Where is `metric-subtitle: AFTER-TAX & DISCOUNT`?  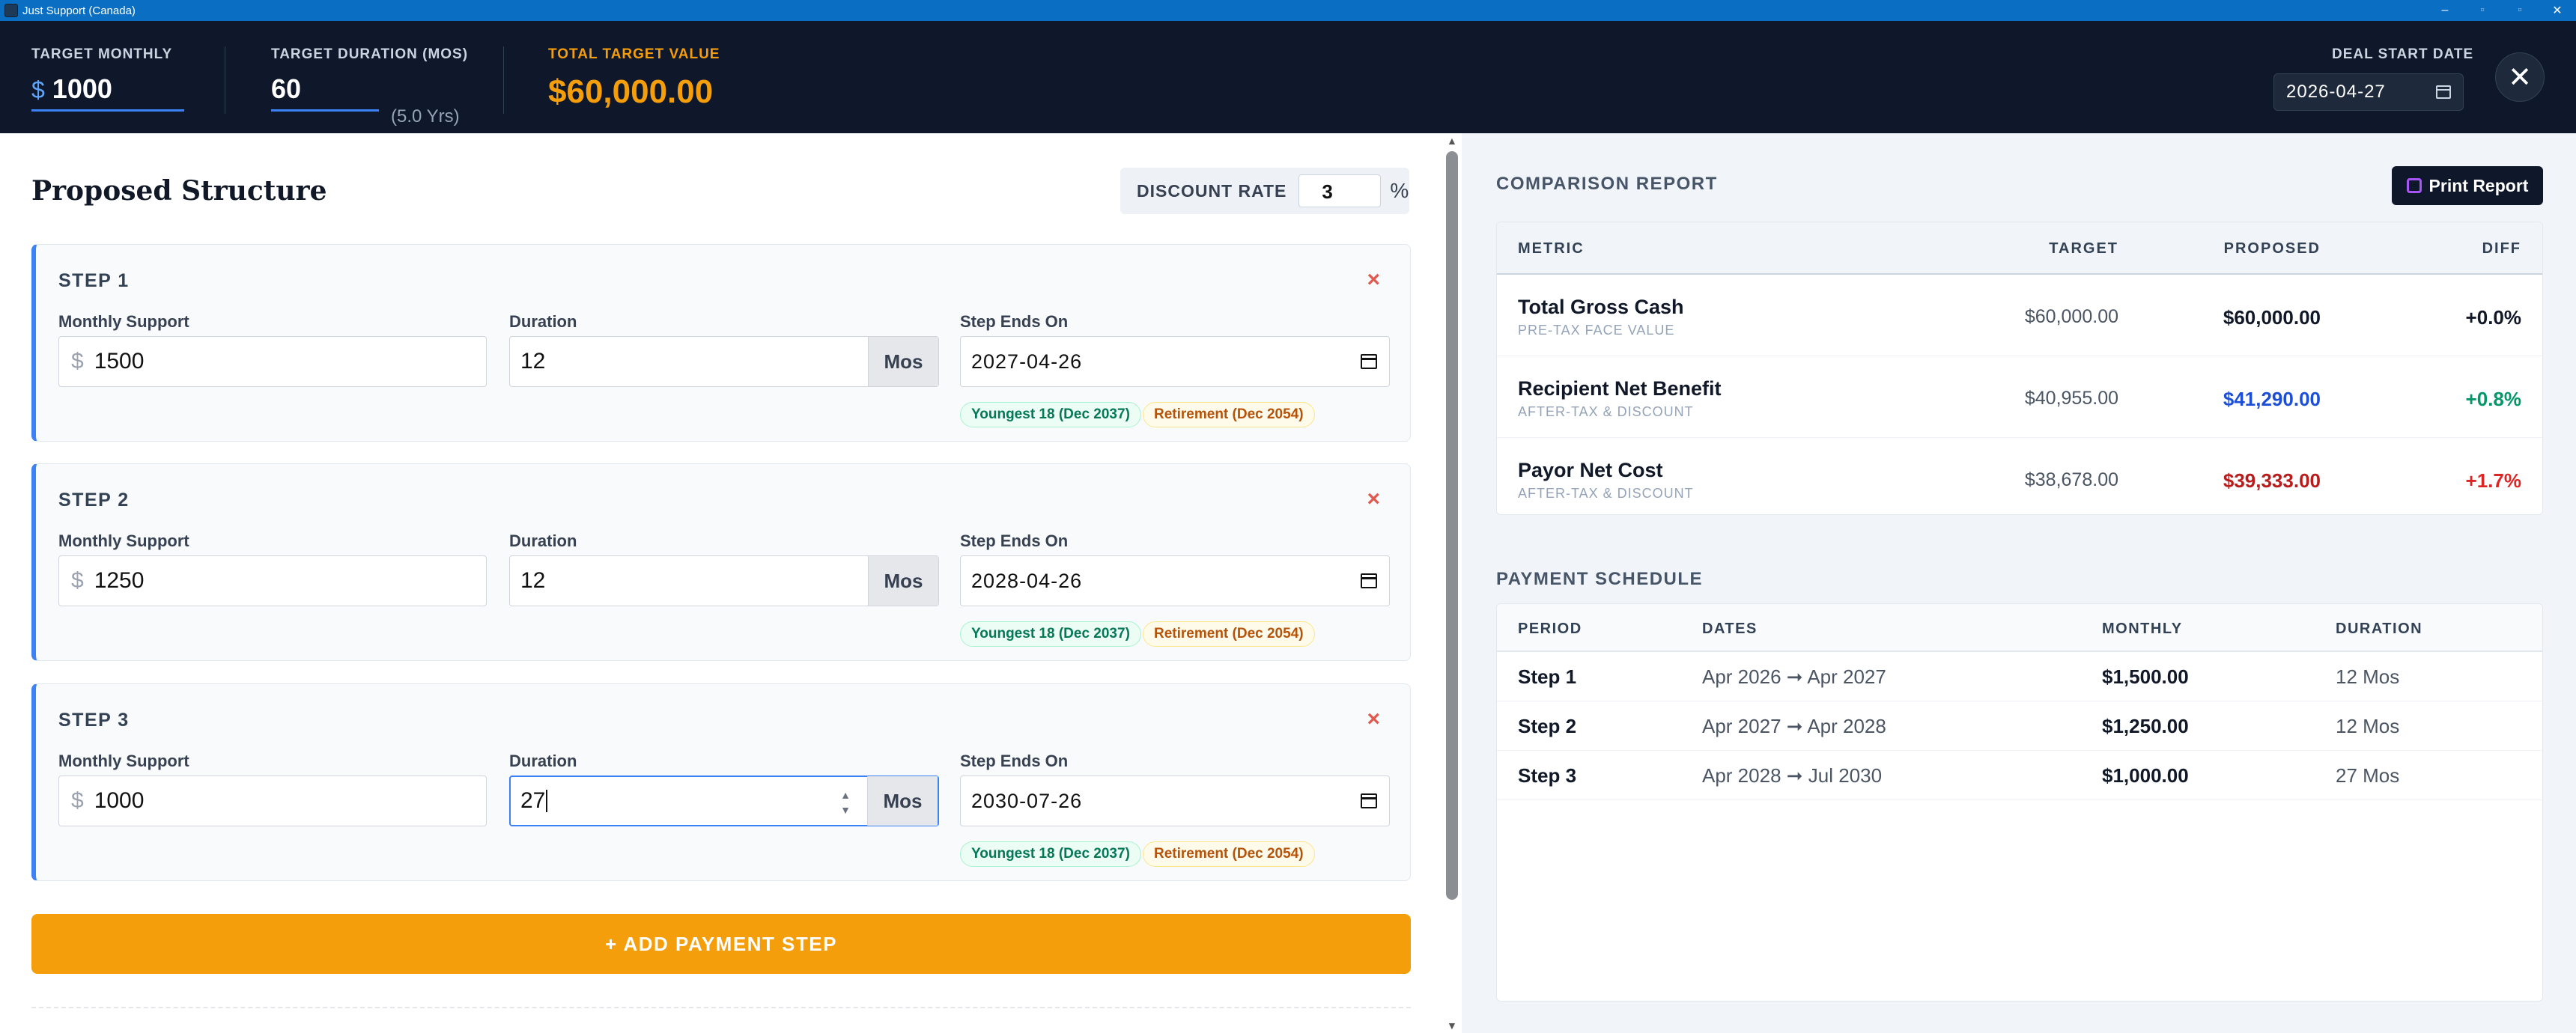
metric-subtitle: AFTER-TAX & DISCOUNT is located at coordinates (1606, 493).